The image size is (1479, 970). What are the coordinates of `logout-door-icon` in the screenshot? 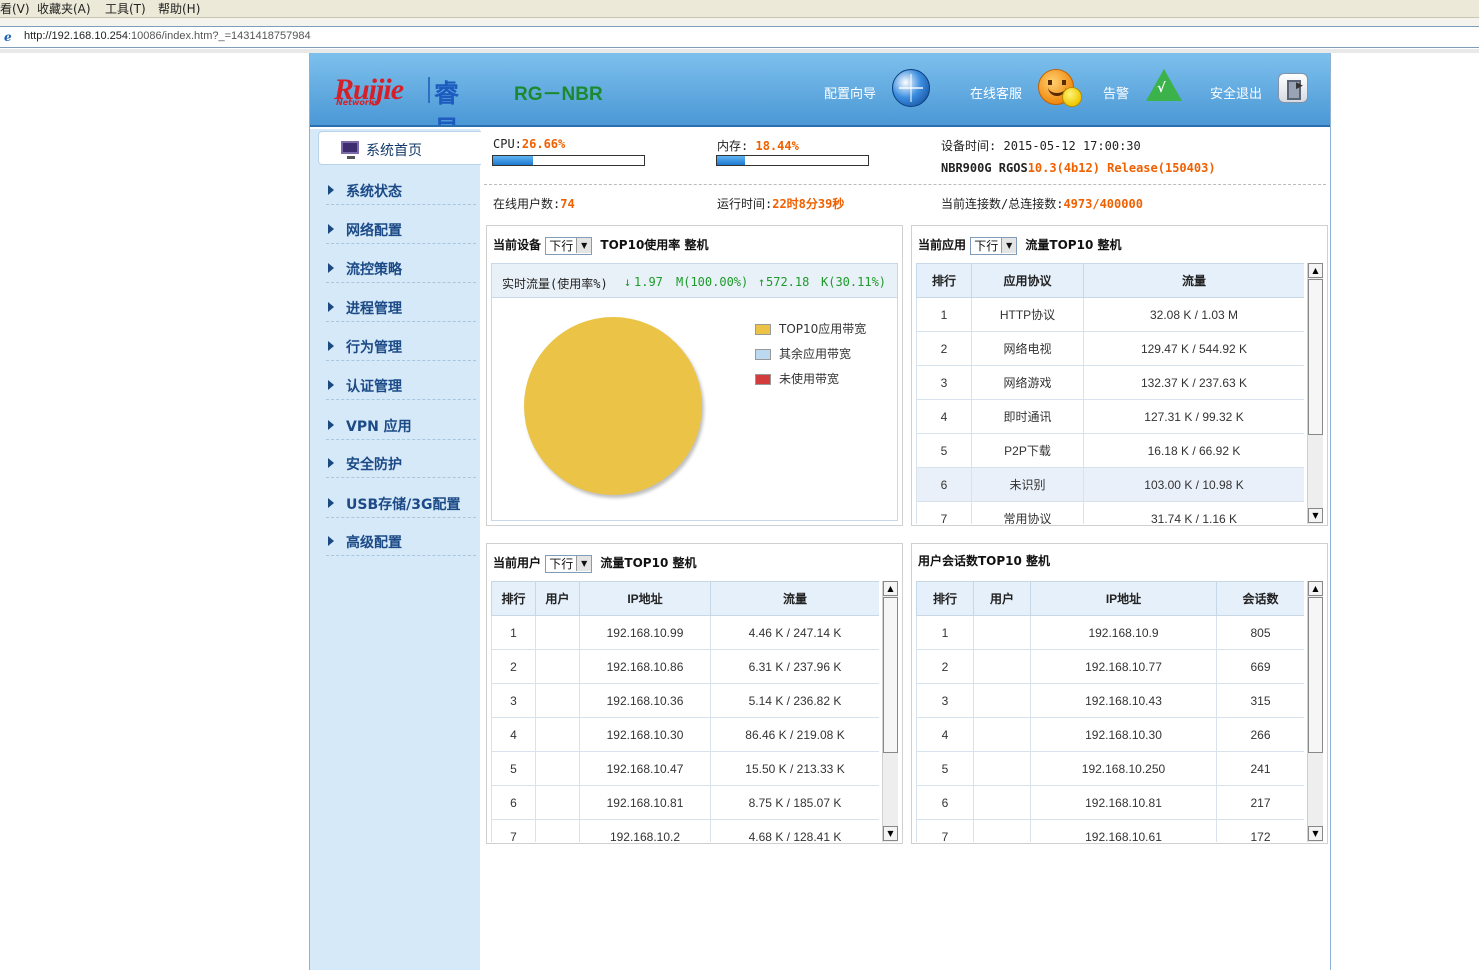 It's located at (1293, 88).